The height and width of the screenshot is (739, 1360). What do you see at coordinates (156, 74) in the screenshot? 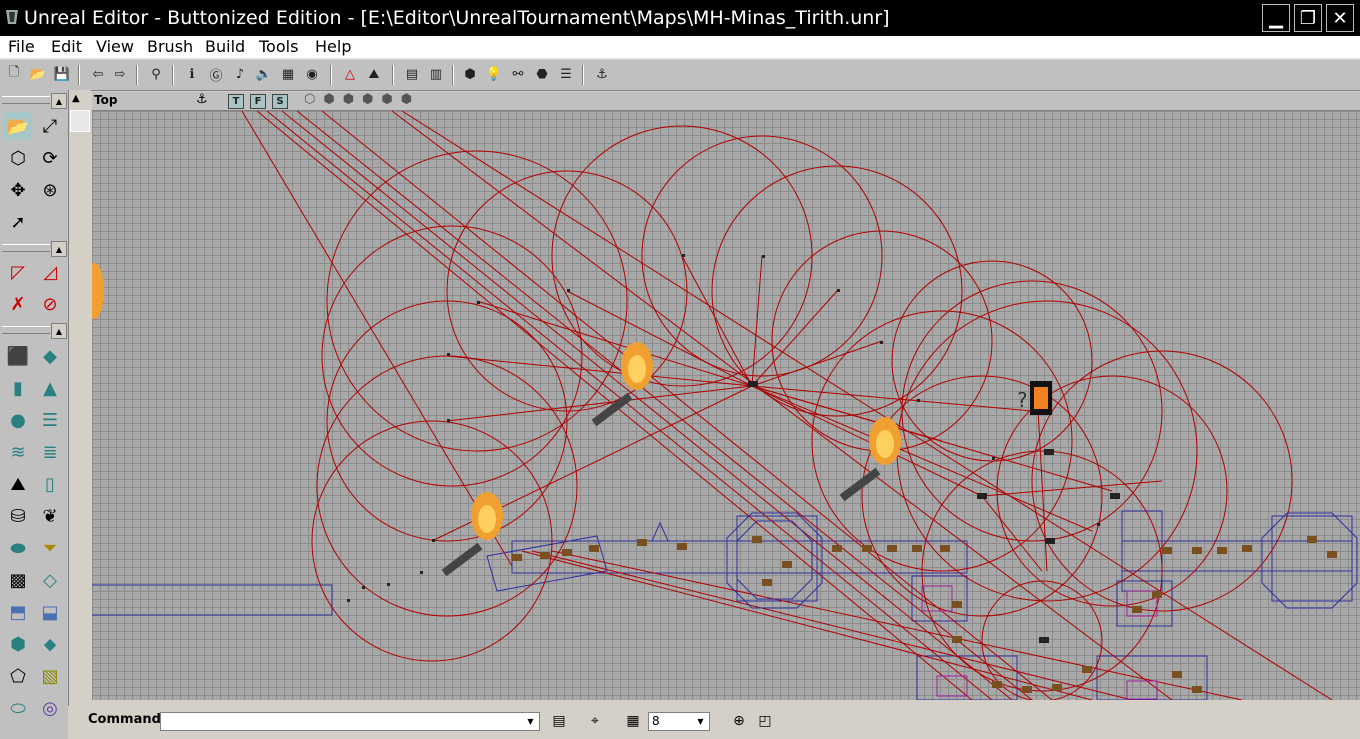
I see `search-actors-icon: ⚲` at bounding box center [156, 74].